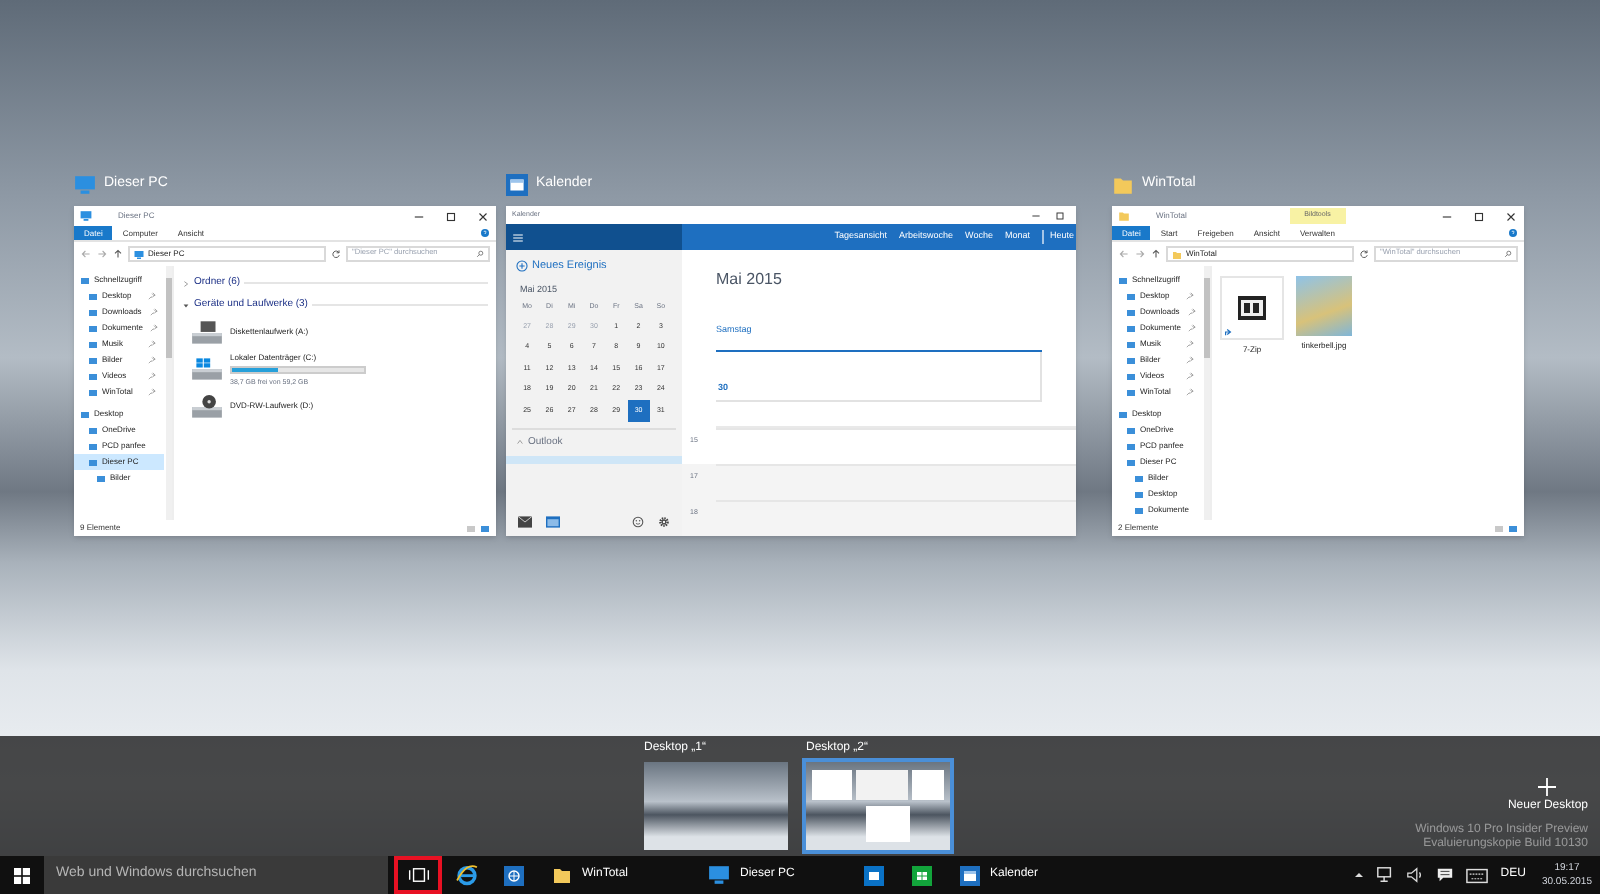  I want to click on windows-logo-icon, so click(22, 875).